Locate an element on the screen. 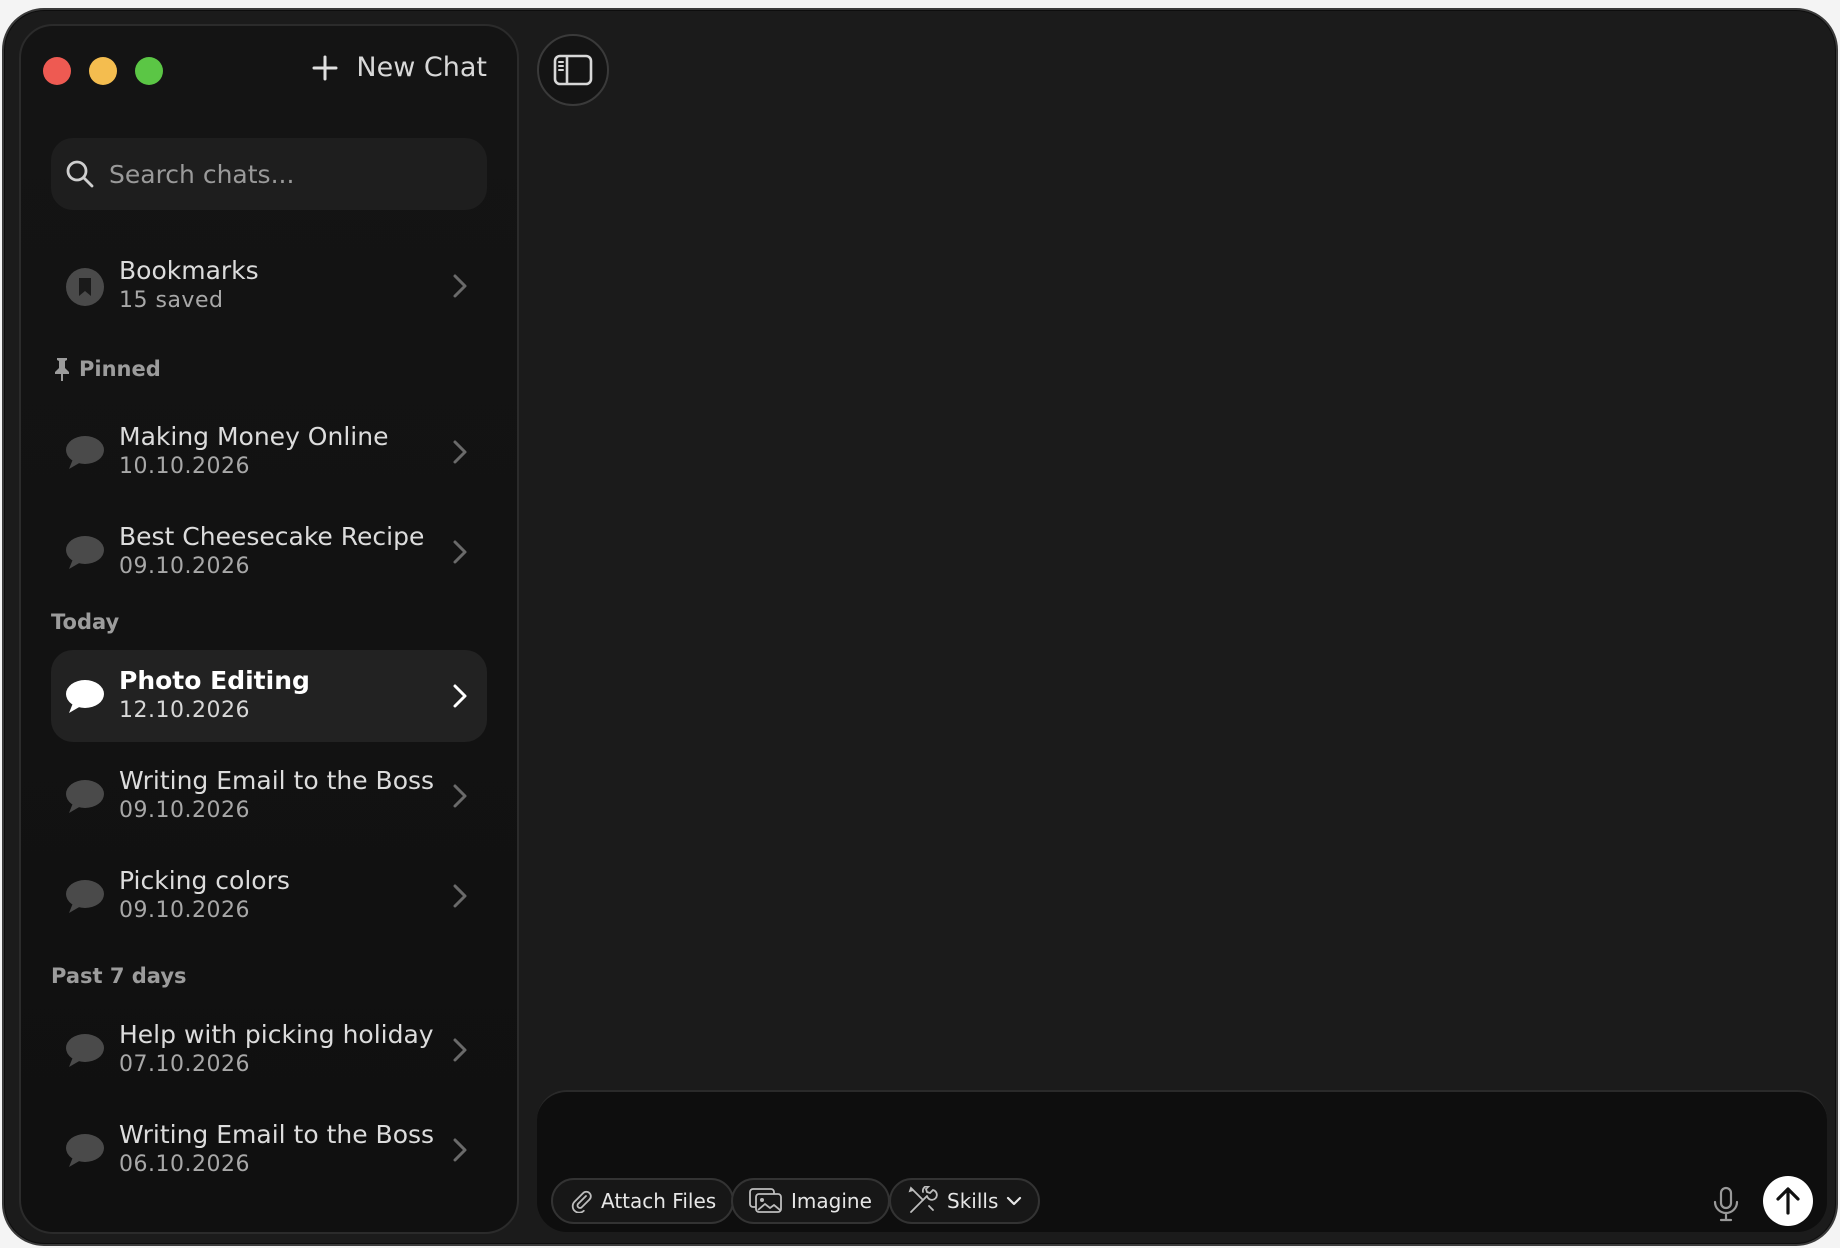  chat-item: Best Cheesecake Recipe 09.10.2026 is located at coordinates (269, 552).